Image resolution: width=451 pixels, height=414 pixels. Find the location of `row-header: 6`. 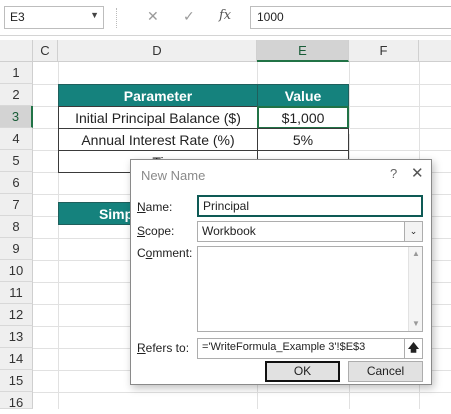

row-header: 6 is located at coordinates (16, 183).